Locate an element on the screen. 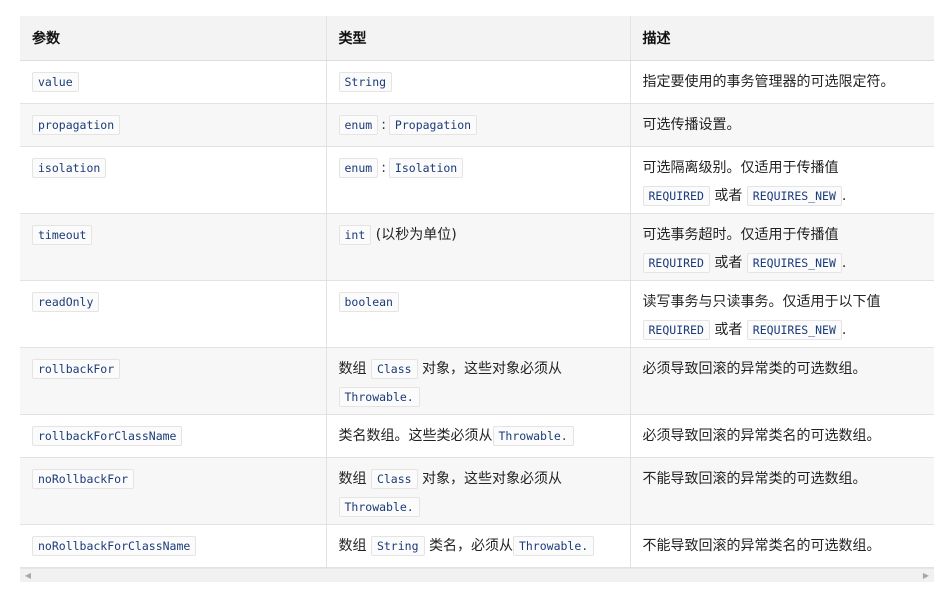 The height and width of the screenshot is (591, 950). param-cell: propagation is located at coordinates (173, 125).